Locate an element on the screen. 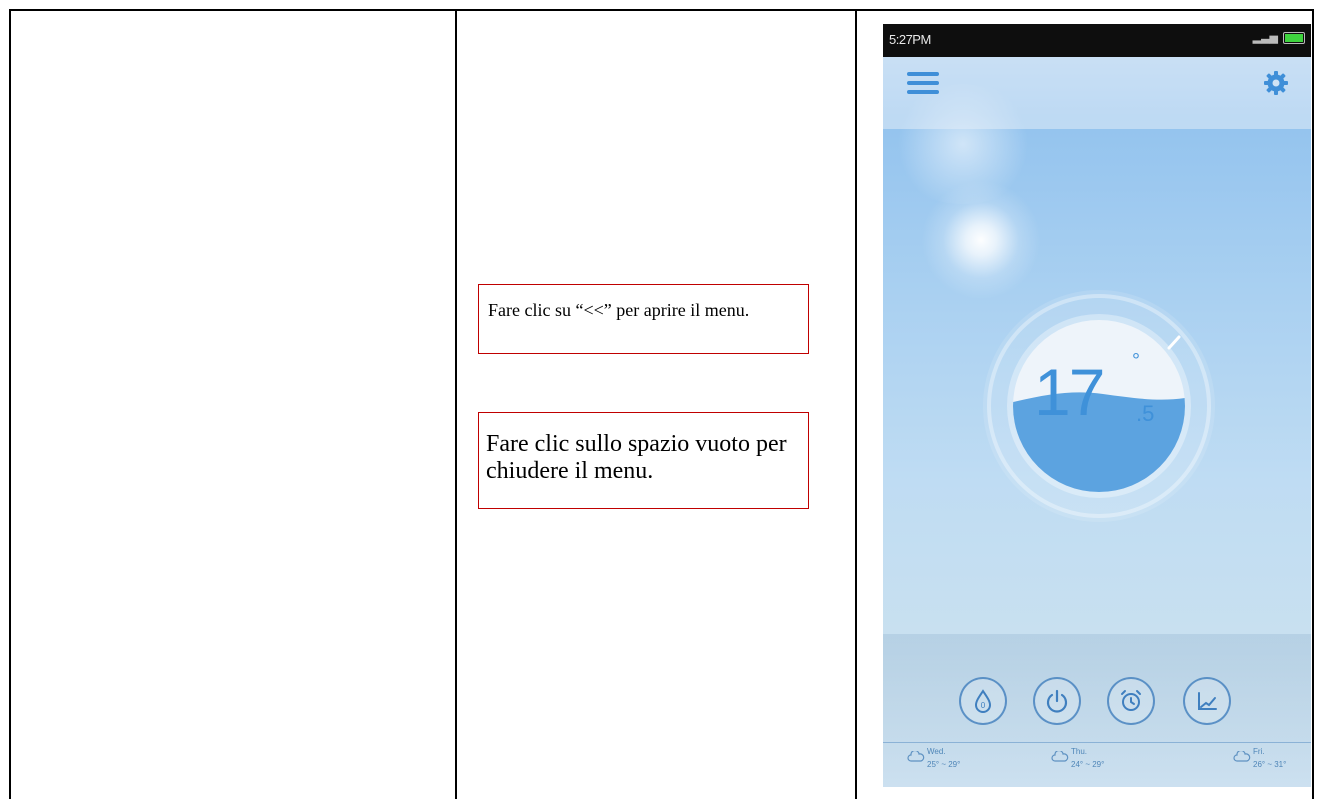 This screenshot has height=799, width=1320. forecast-range: 25° ~ 29° is located at coordinates (944, 764).